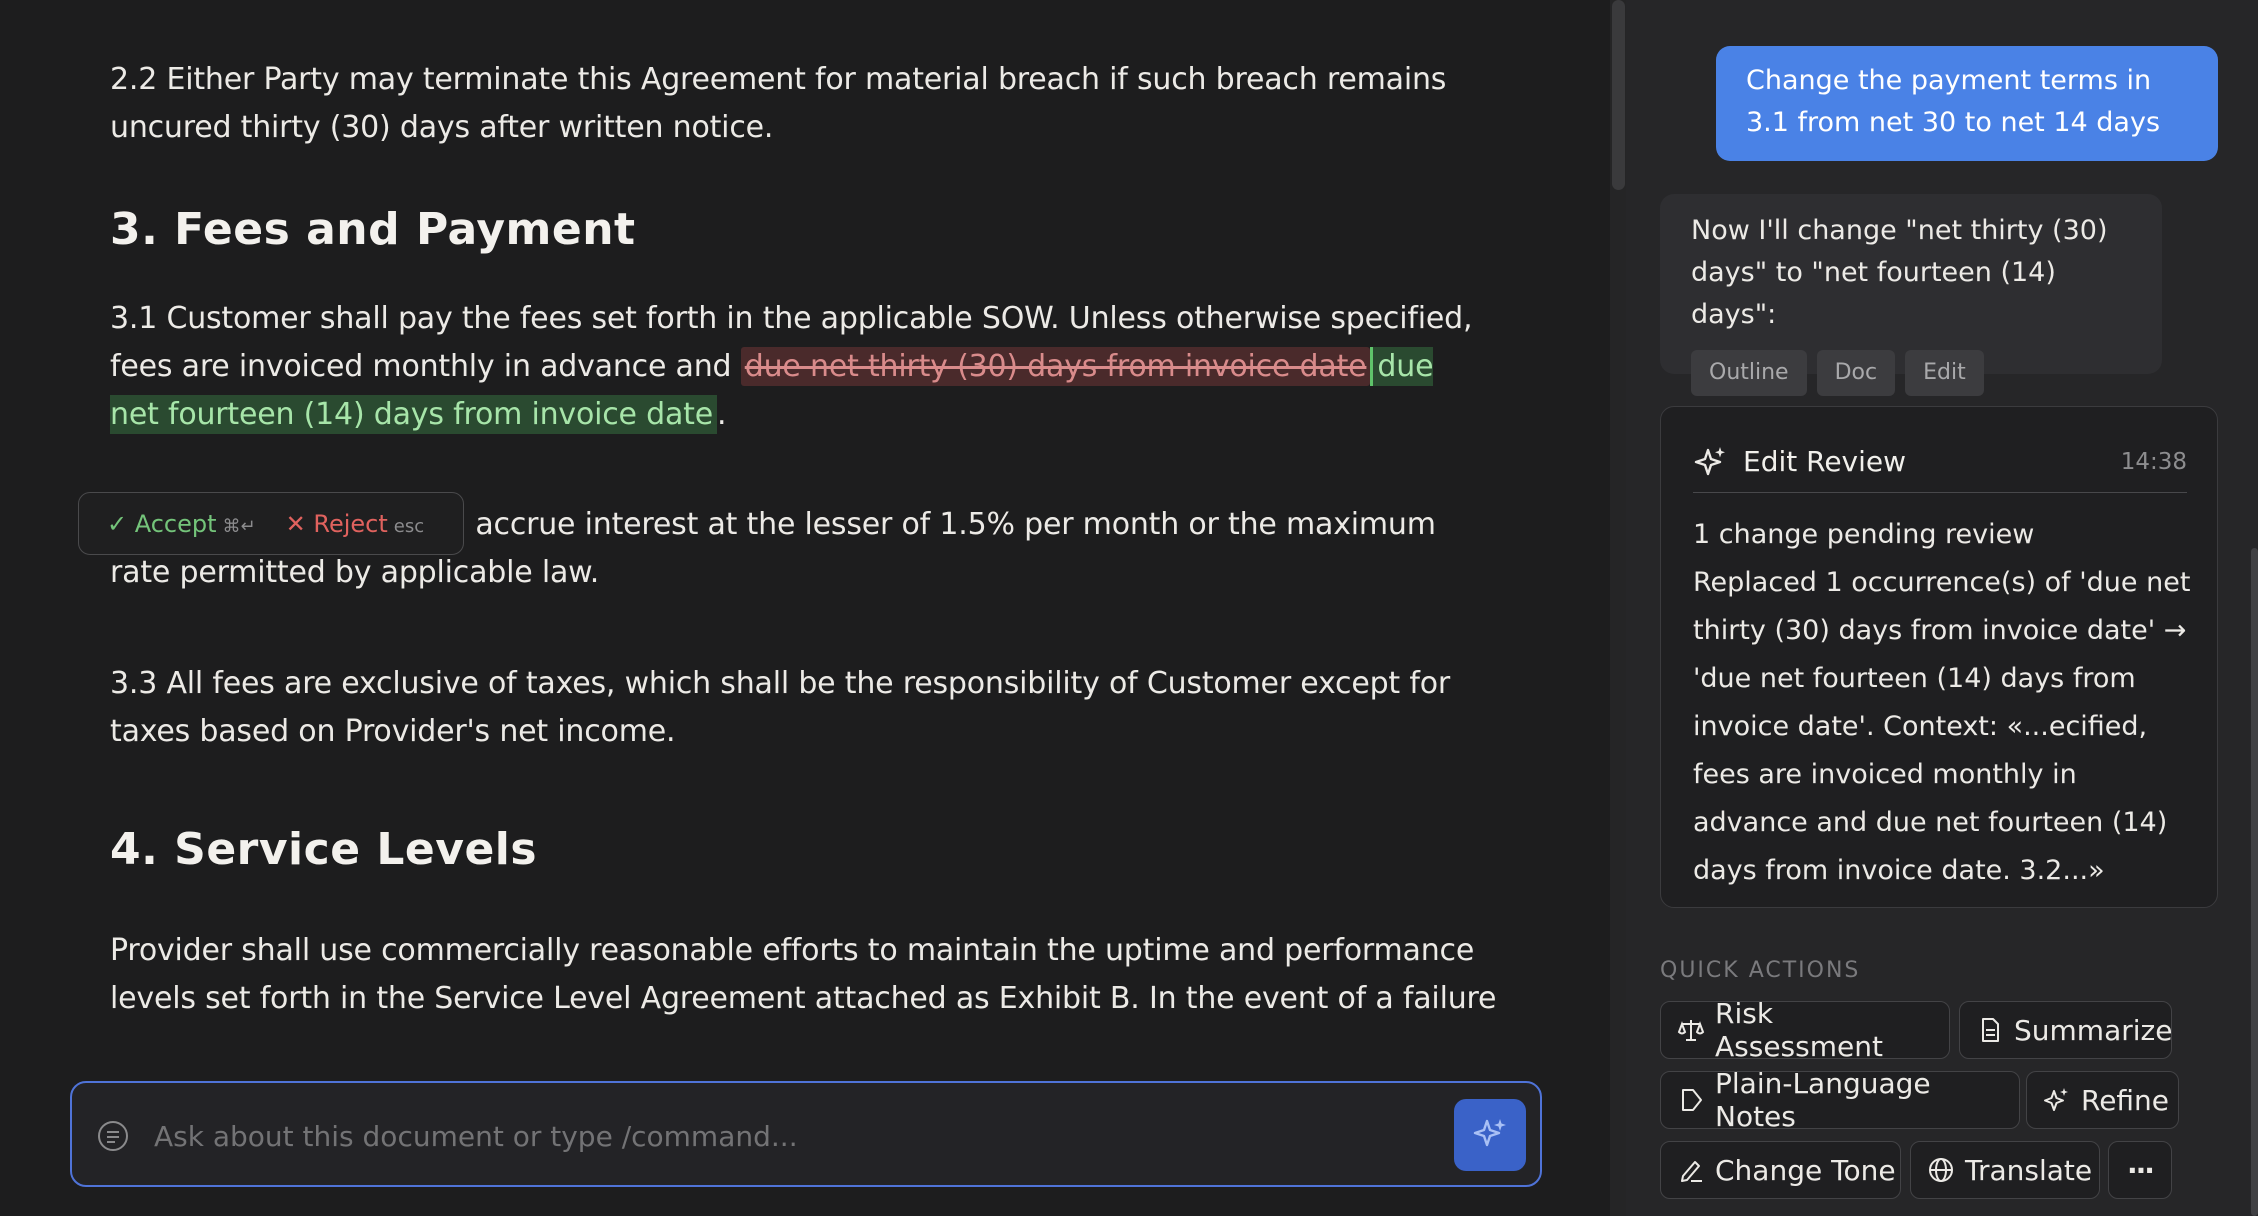 The height and width of the screenshot is (1216, 2258). I want to click on chip-doc: Doc, so click(1856, 373).